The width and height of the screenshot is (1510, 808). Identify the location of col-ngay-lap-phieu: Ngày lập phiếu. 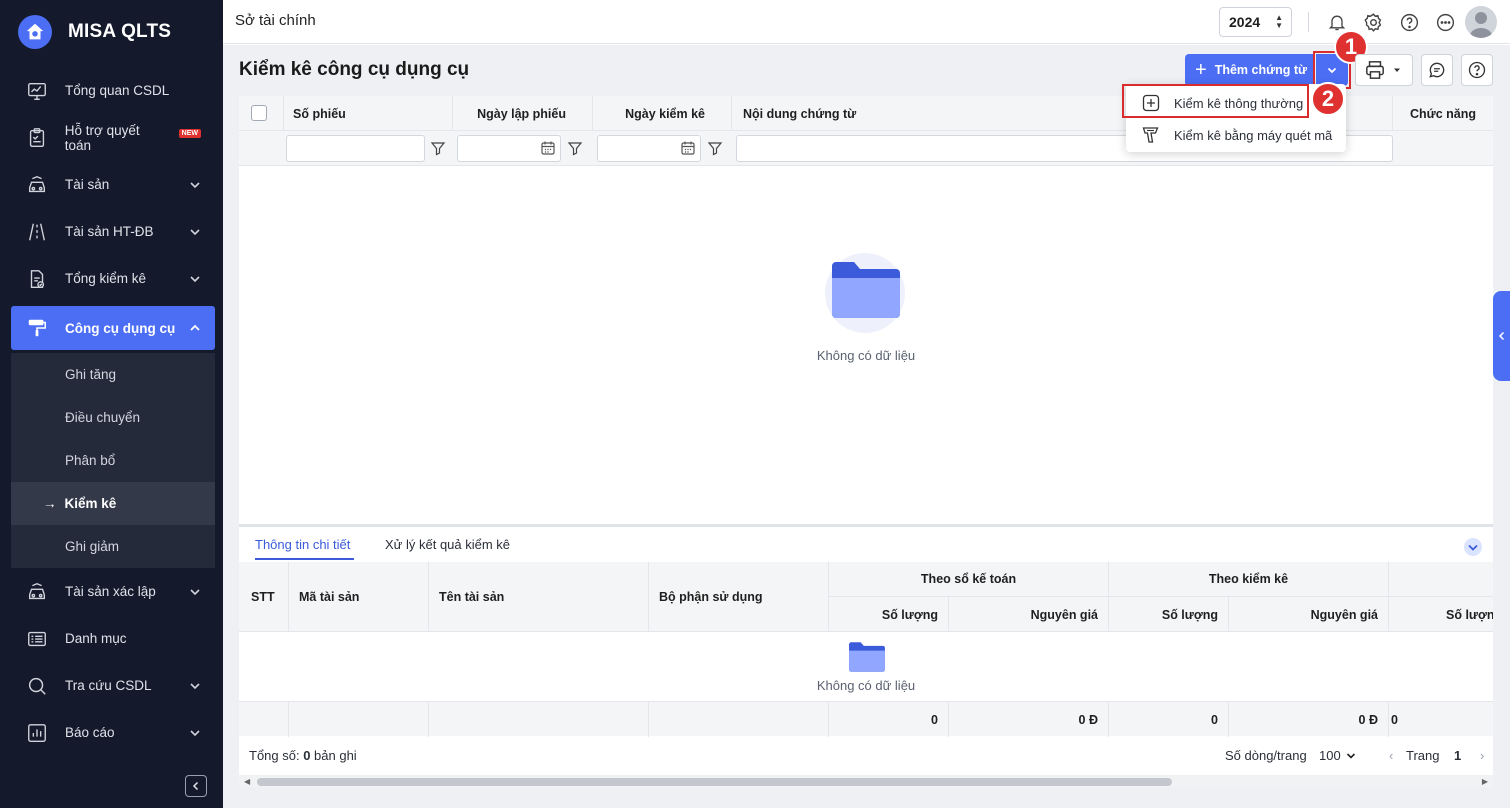
(523, 113).